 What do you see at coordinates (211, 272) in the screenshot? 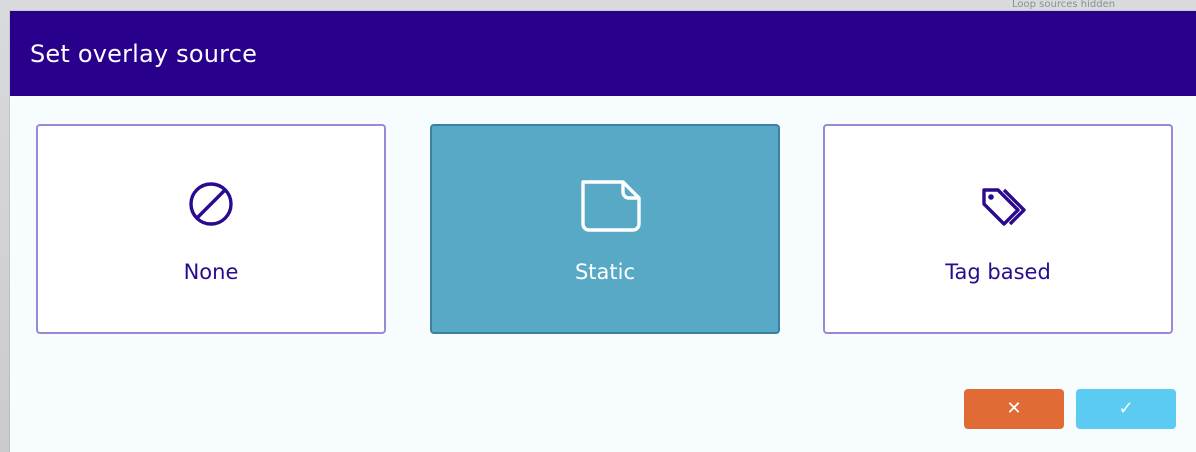
I see `option-none-label: None` at bounding box center [211, 272].